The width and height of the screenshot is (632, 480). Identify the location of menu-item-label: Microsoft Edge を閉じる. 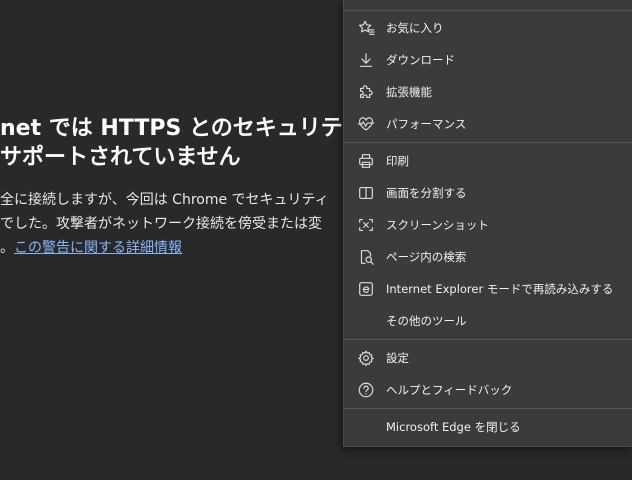
(453, 426).